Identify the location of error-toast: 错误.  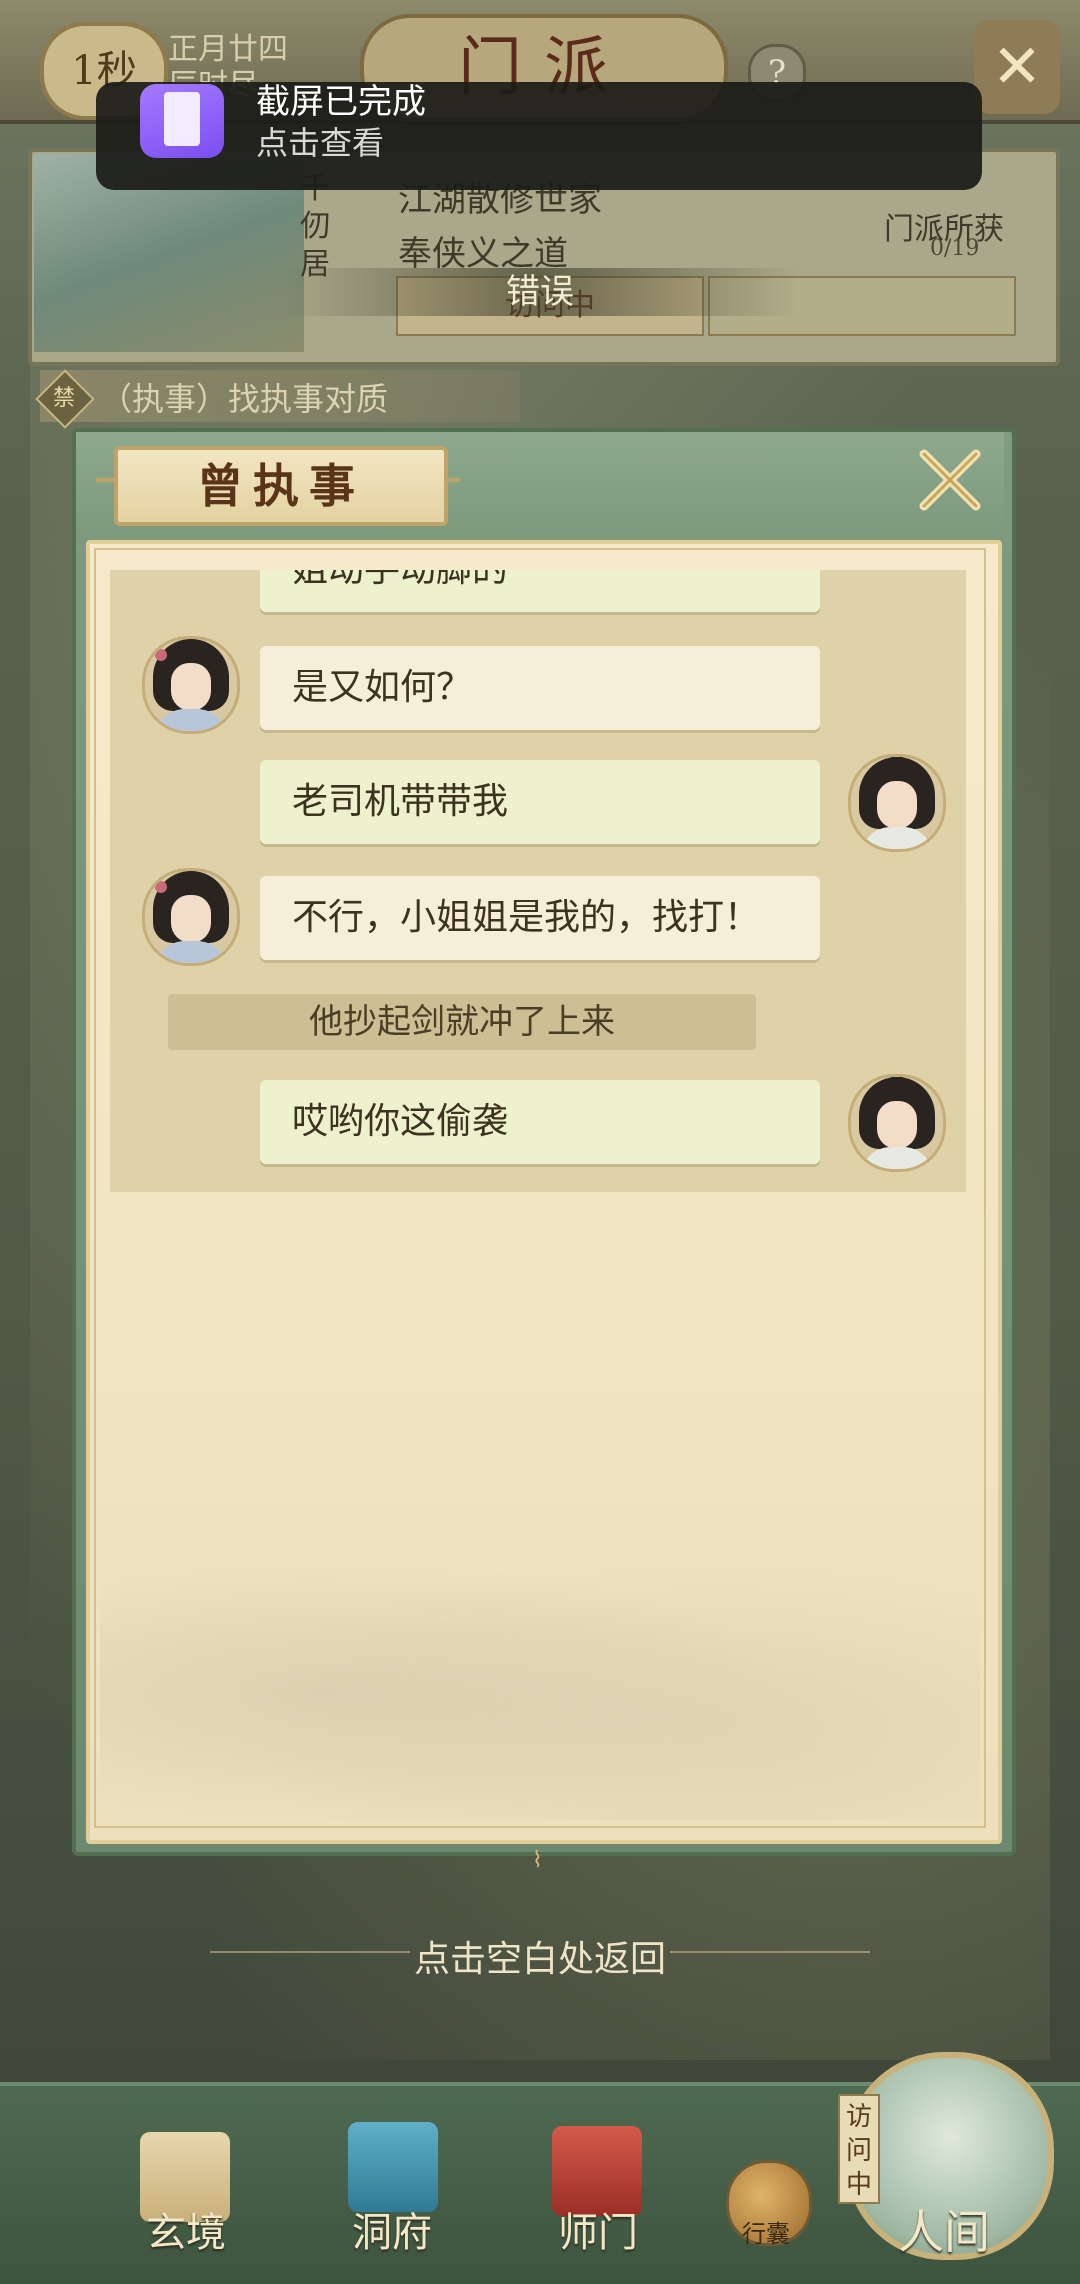
(540, 292).